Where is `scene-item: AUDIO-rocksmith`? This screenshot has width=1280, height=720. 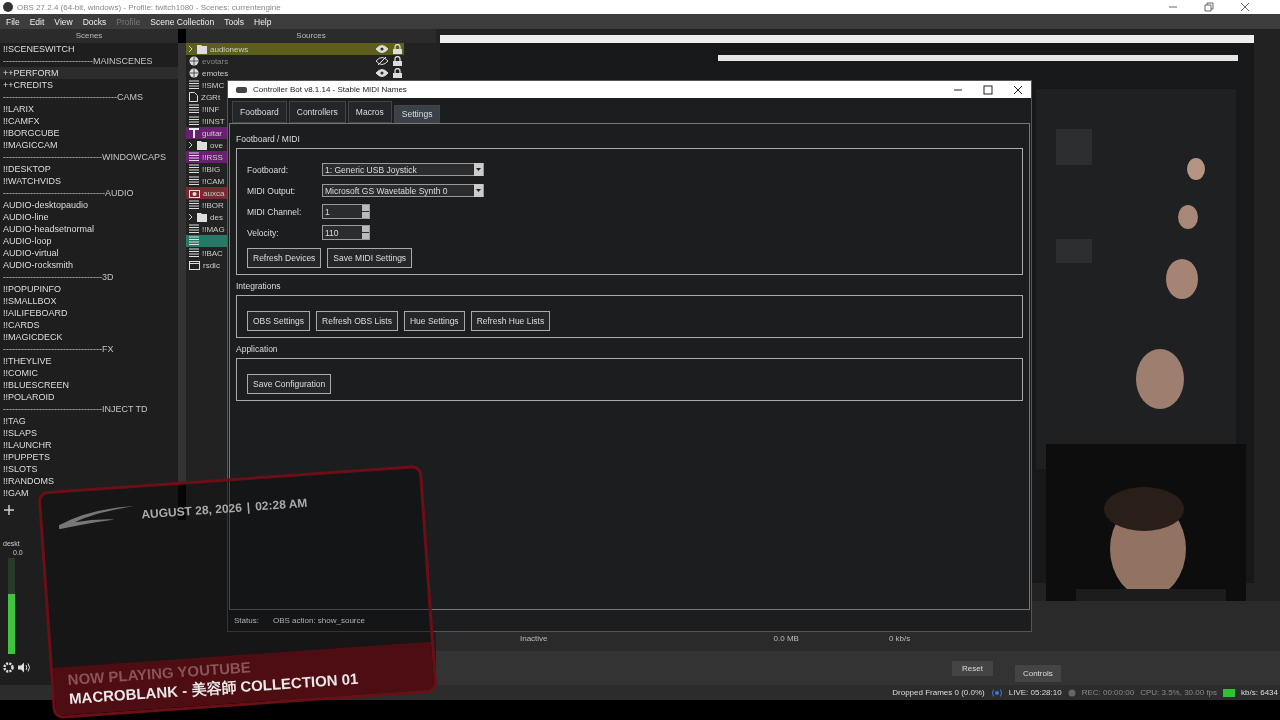 scene-item: AUDIO-rocksmith is located at coordinates (89, 265).